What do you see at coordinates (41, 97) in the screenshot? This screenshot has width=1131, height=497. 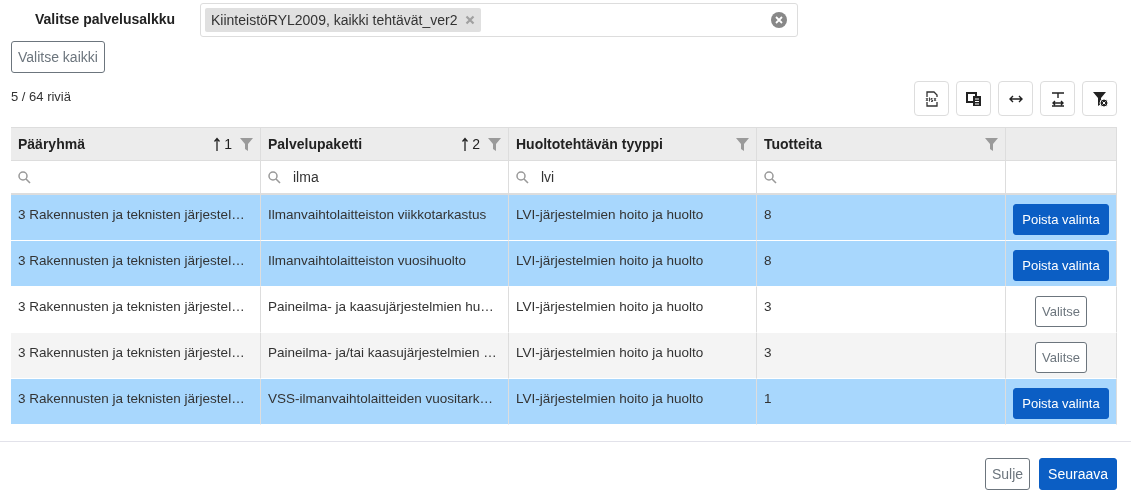 I see `row-count: 5 / 64 riviä` at bounding box center [41, 97].